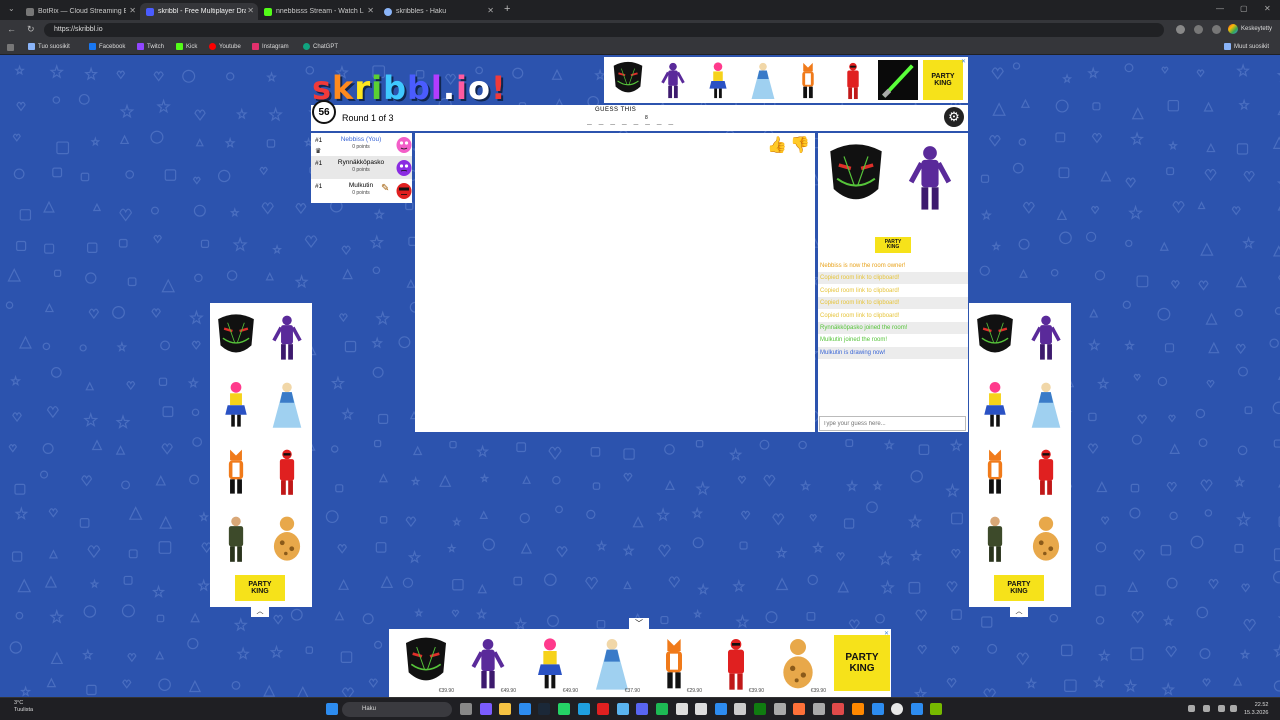 The width and height of the screenshot is (1280, 720). Describe the element at coordinates (642, 709) in the screenshot. I see `discord-icon` at that location.